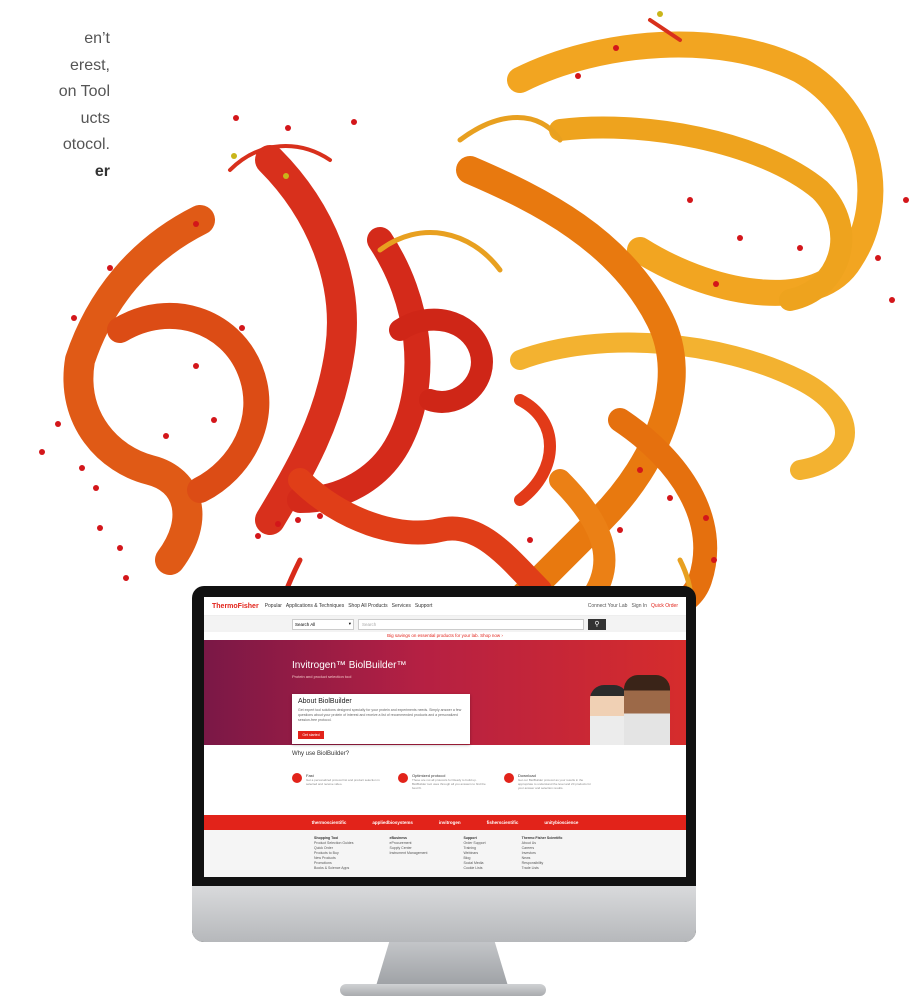 This screenshot has width=912, height=1002. Describe the element at coordinates (311, 735) in the screenshot. I see `get-started-button: Get started` at that location.